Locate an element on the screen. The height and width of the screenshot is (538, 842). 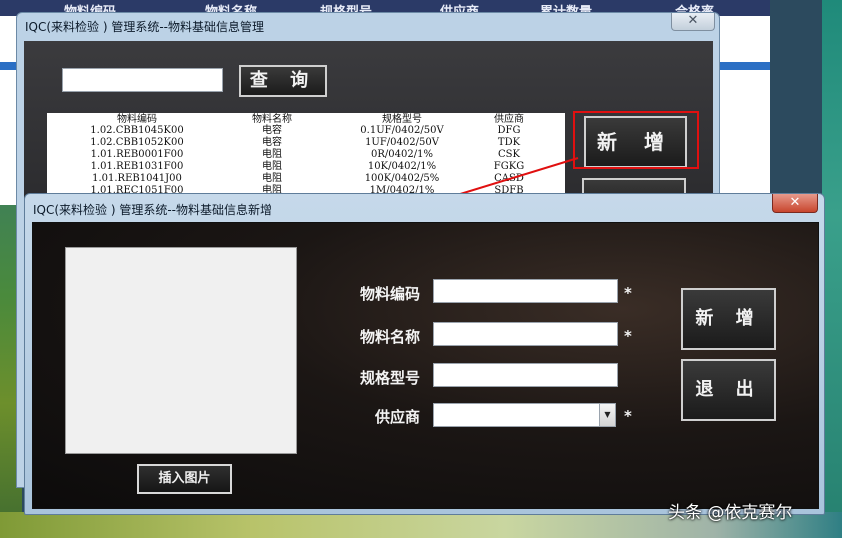
main-window-title: IQC(来料检验 ) 管理系统--物料基础信息管理 is located at coordinates (145, 27).